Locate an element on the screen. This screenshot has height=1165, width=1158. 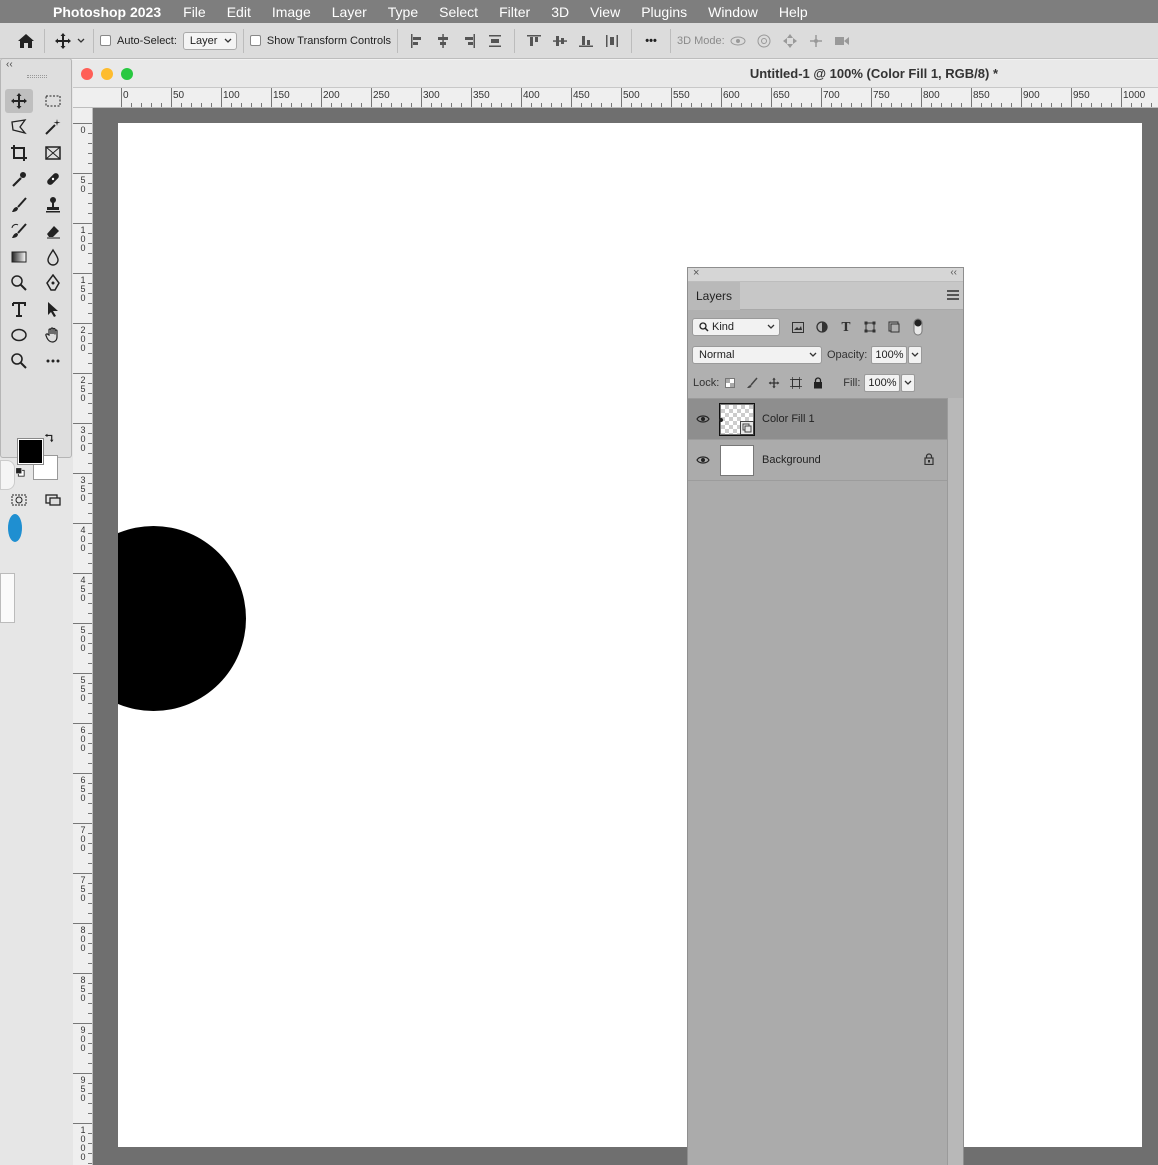
menu-plugins: Plugins is located at coordinates (664, 12).